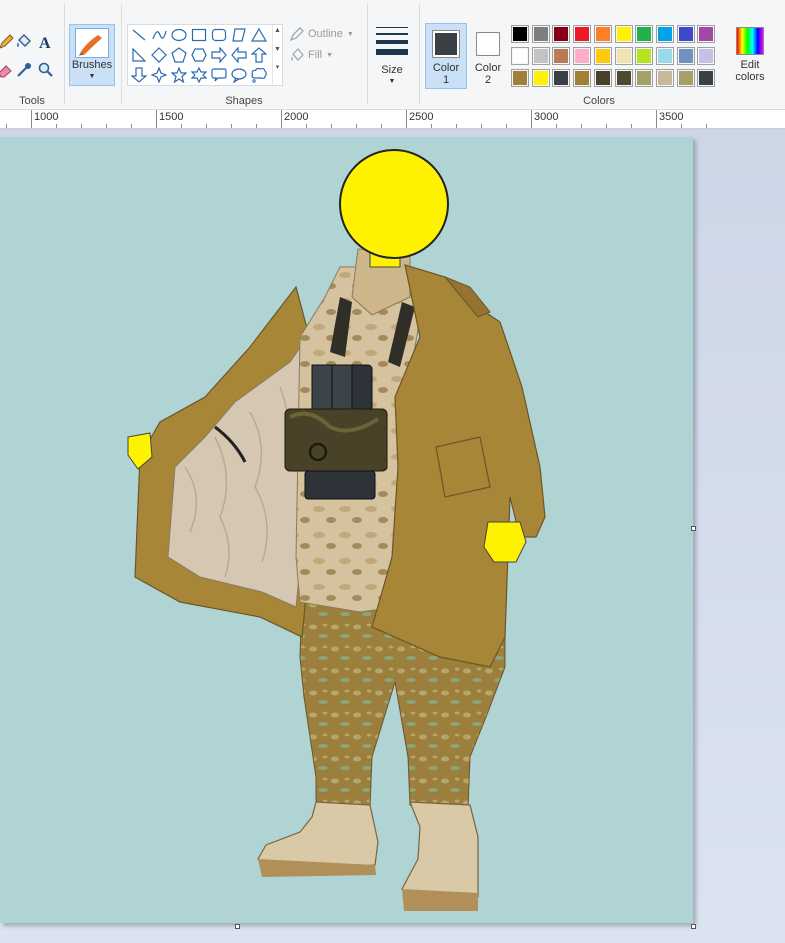 The image size is (785, 943). I want to click on hexagon-shape-icon, so click(199, 55).